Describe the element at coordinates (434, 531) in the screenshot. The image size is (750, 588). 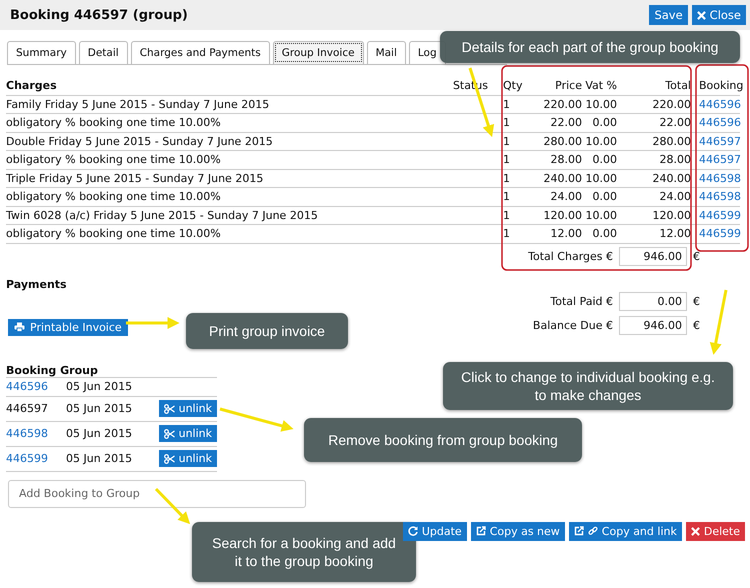
I see `update-button: Update` at that location.